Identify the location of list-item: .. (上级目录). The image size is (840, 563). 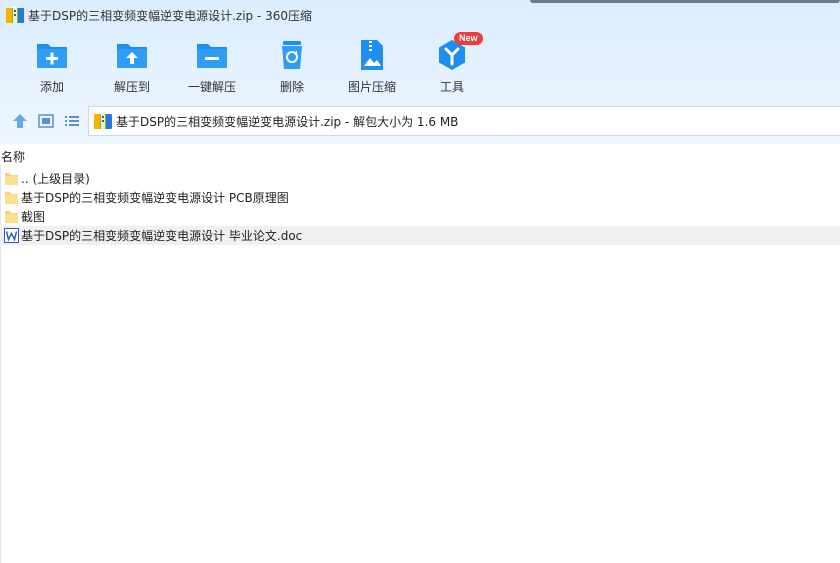
(420, 178).